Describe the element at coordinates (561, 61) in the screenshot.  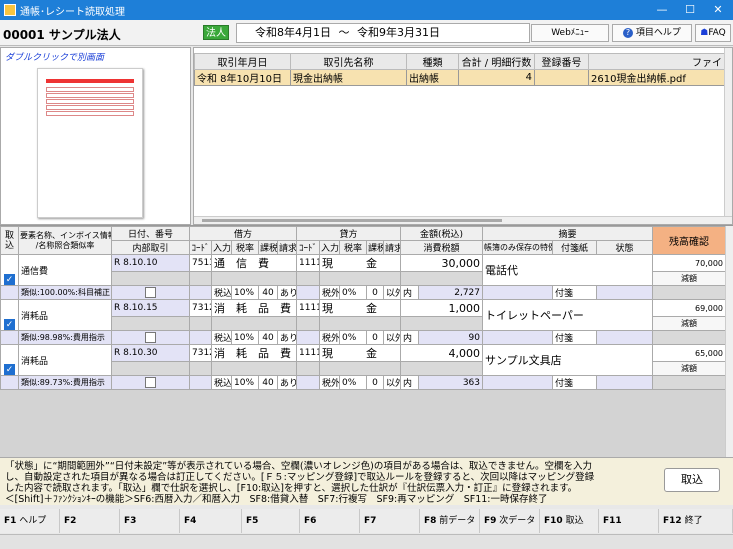
I see `col-reg-no: 登録番号` at that location.